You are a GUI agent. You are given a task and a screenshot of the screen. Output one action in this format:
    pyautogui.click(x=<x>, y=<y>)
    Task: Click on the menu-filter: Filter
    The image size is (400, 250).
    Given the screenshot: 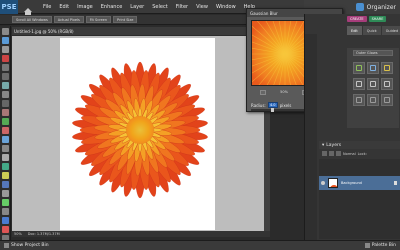 What is the action you would take?
    pyautogui.click(x=182, y=7)
    